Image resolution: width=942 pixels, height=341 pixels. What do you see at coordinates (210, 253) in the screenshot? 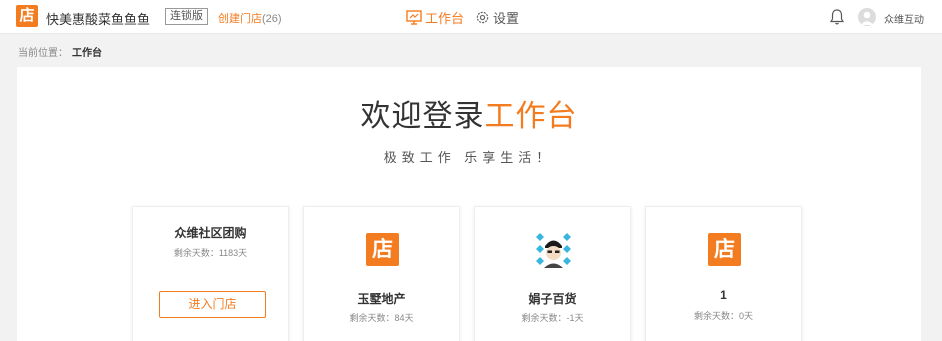
I see `store-remaining-days: 剩余天数：1183天` at bounding box center [210, 253].